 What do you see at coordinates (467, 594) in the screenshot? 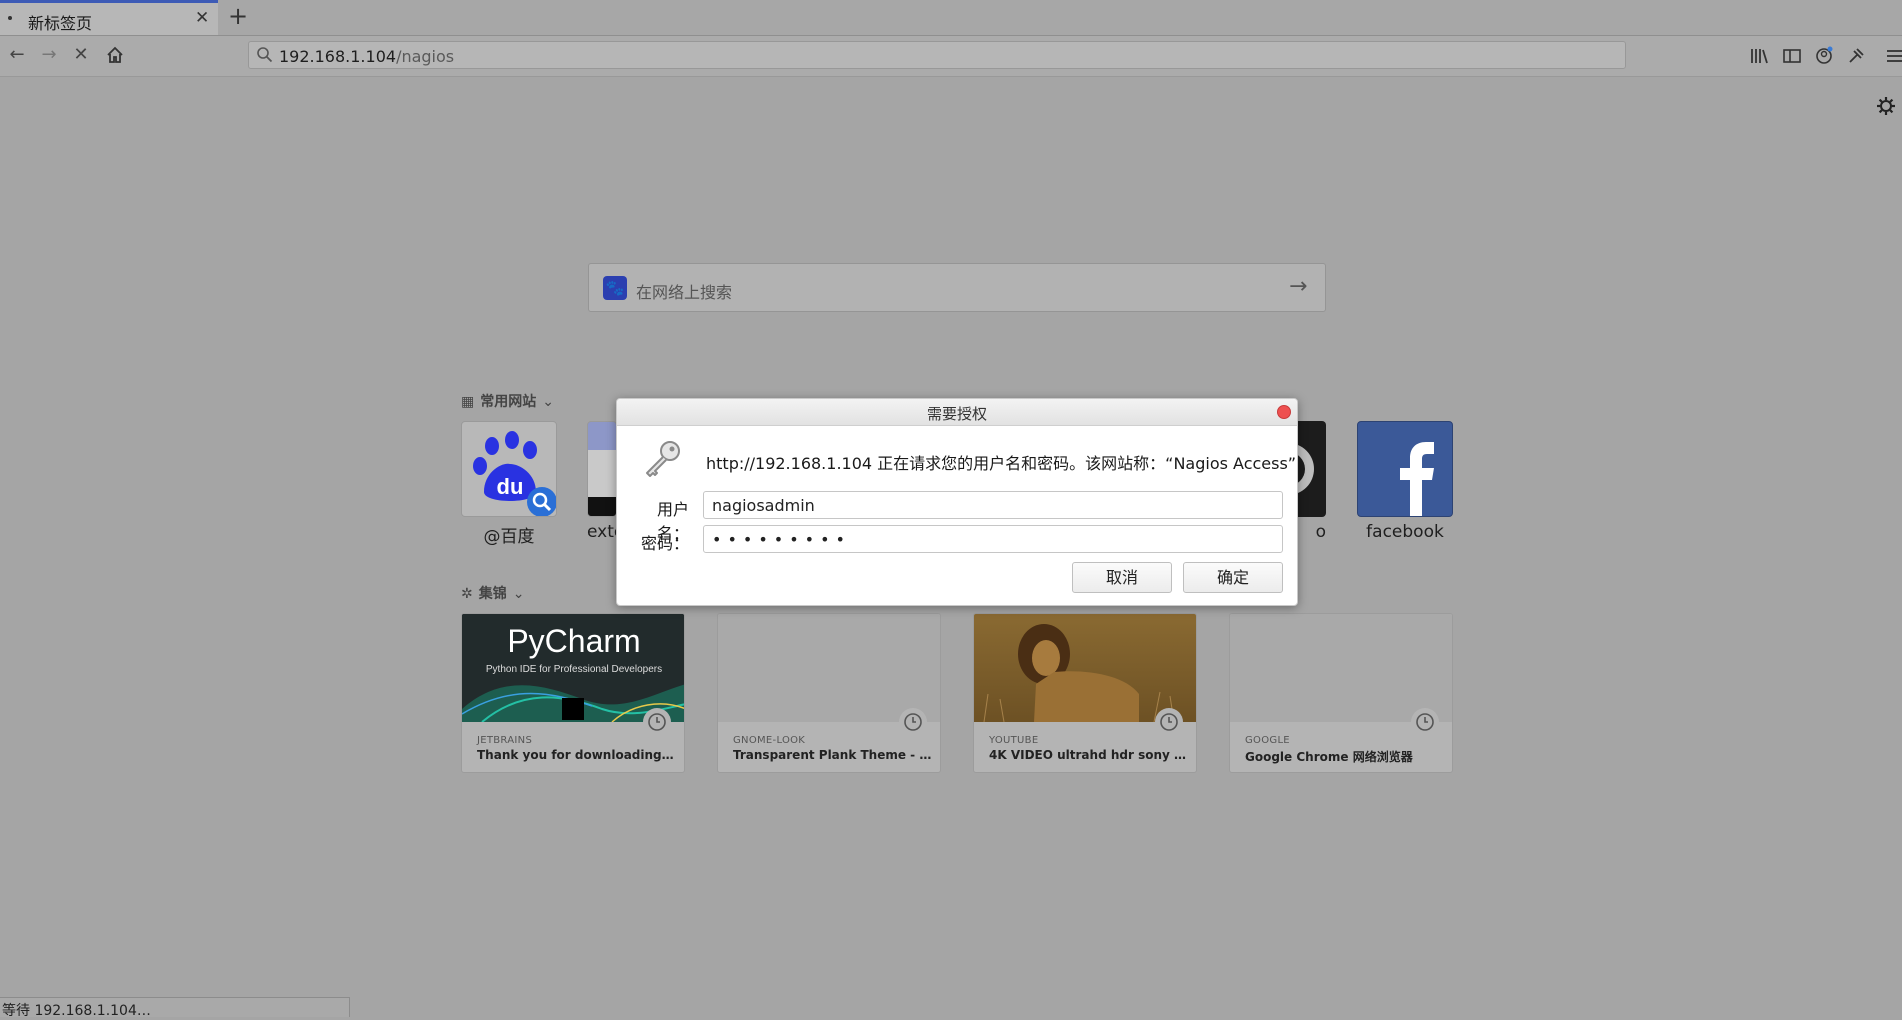
I see `highlights-sparkle-icon: ✲` at bounding box center [467, 594].